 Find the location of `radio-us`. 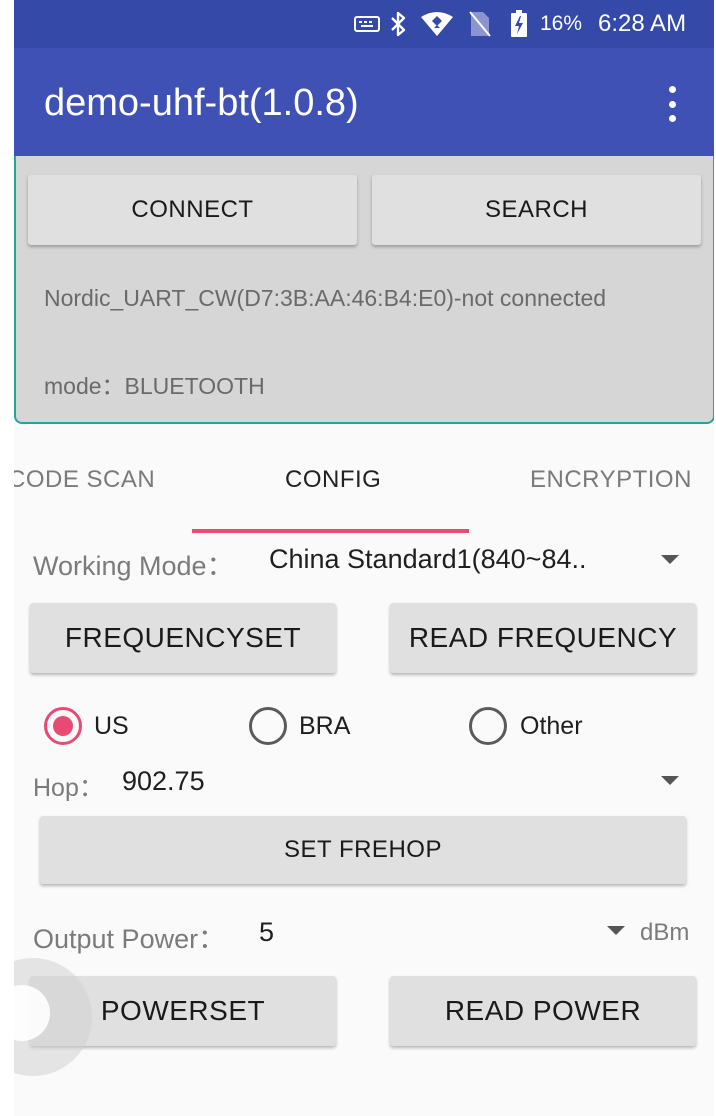

radio-us is located at coordinates (63, 726).